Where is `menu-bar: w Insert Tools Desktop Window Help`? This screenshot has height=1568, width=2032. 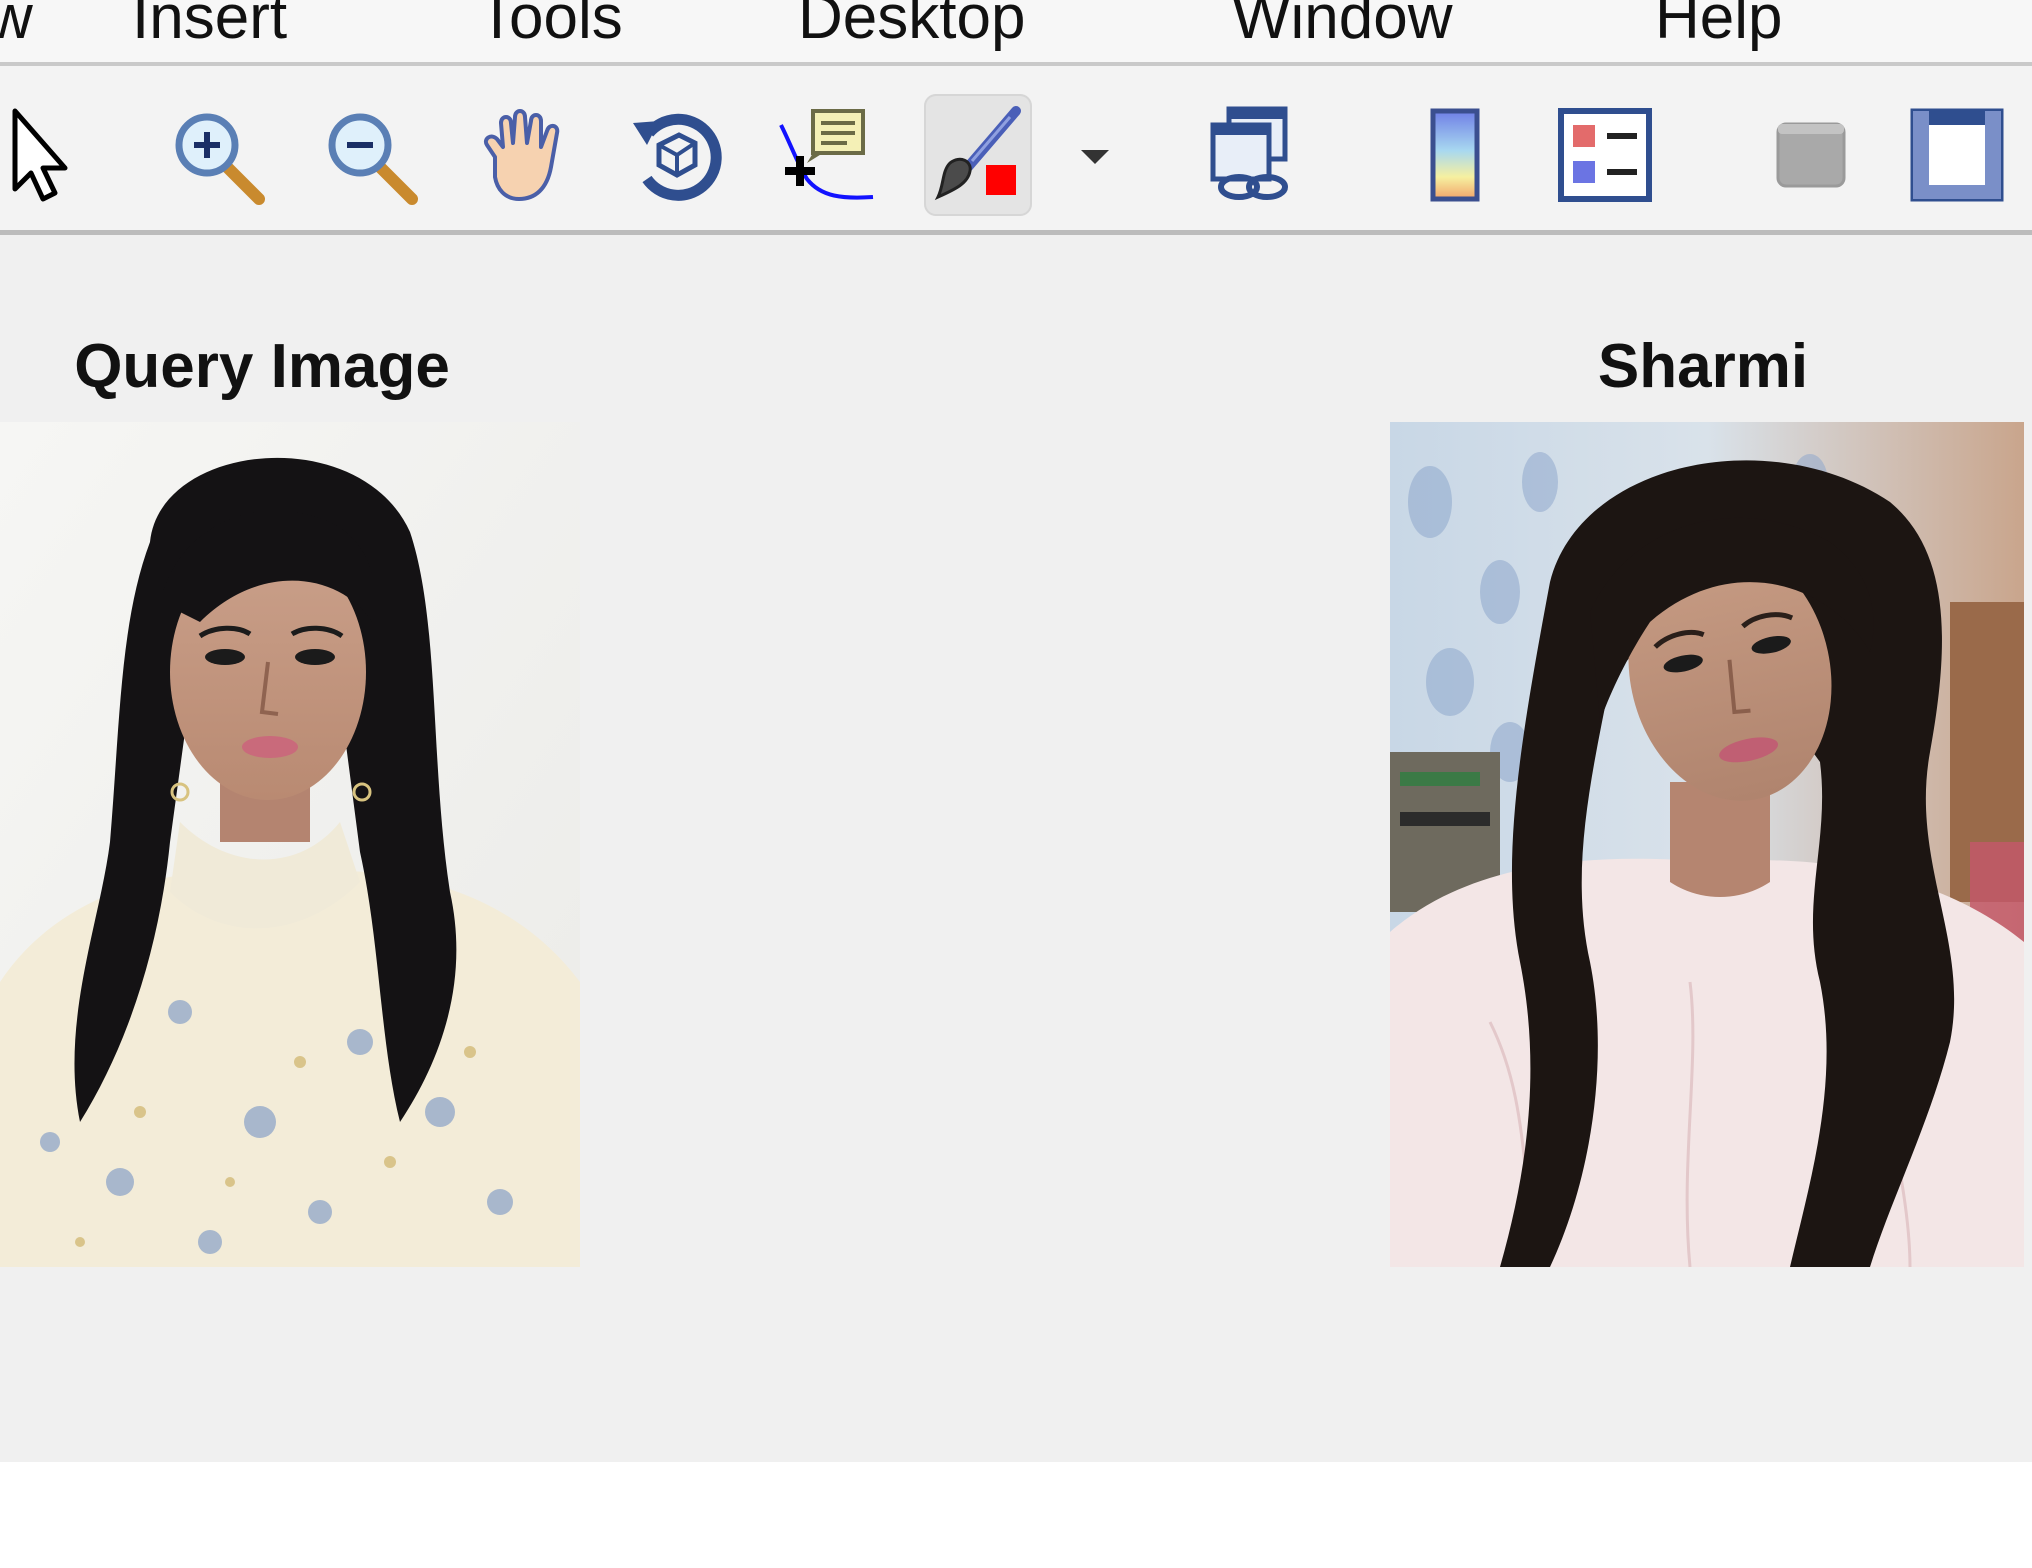
menu-bar: w Insert Tools Desktop Window Help is located at coordinates (1016, 31).